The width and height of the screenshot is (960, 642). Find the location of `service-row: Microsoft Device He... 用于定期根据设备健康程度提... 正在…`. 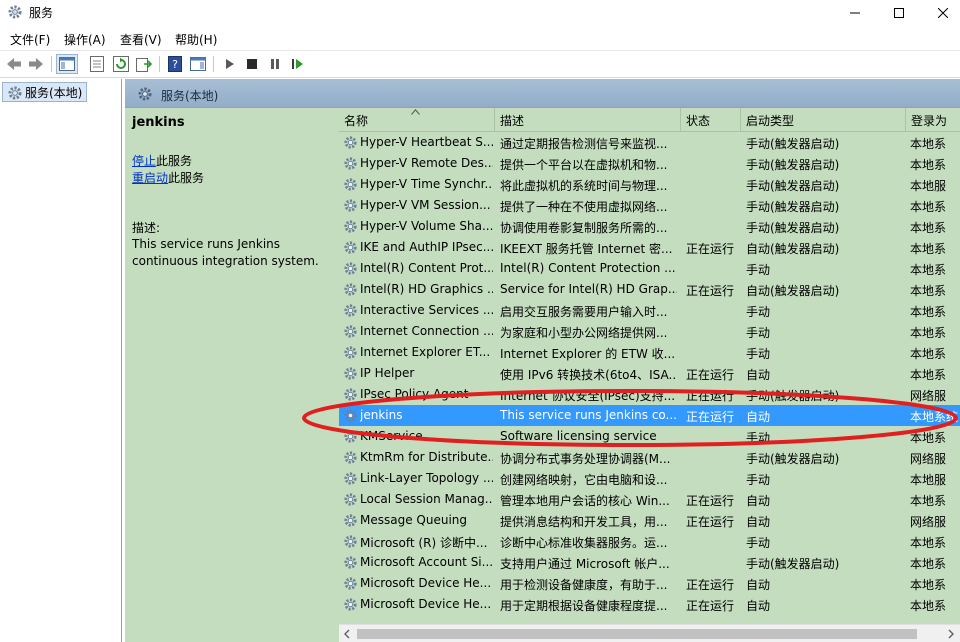

service-row: Microsoft Device He... 用于定期根据设备健康程度提... 正在… is located at coordinates (649, 604).